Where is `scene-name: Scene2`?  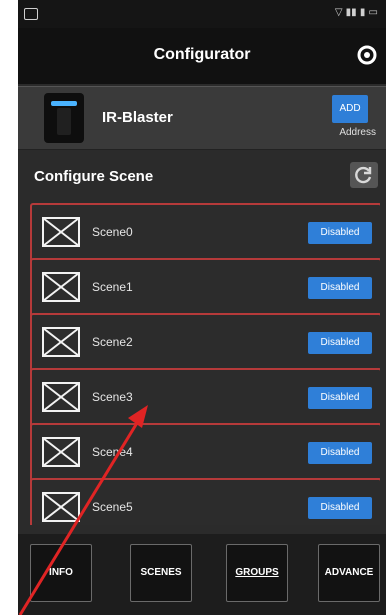
scene-name: Scene2 is located at coordinates (112, 342).